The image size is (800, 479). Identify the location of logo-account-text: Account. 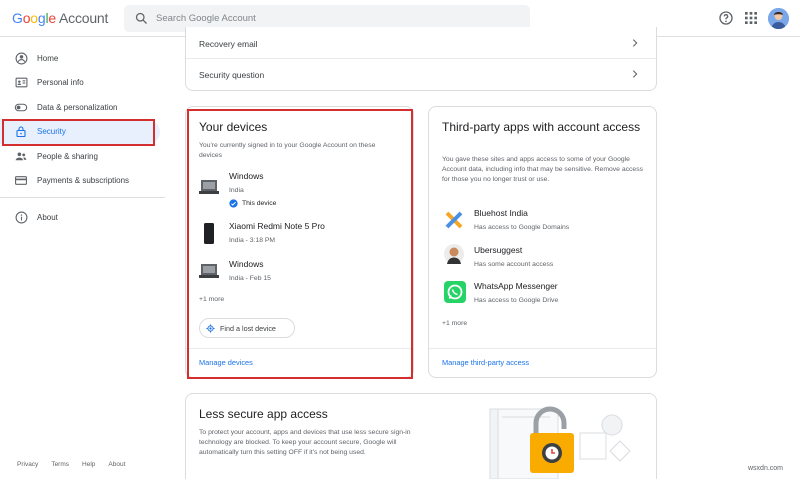
(84, 18).